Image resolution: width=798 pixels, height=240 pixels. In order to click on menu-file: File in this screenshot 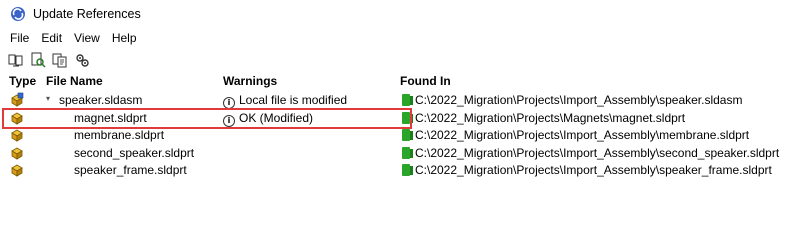, I will do `click(17, 38)`.